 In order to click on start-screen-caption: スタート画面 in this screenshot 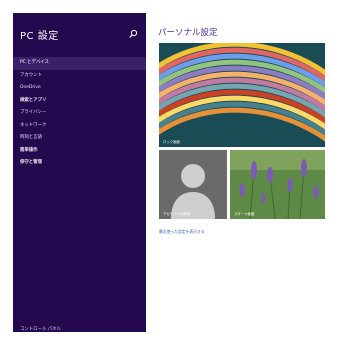, I will do `click(244, 214)`.